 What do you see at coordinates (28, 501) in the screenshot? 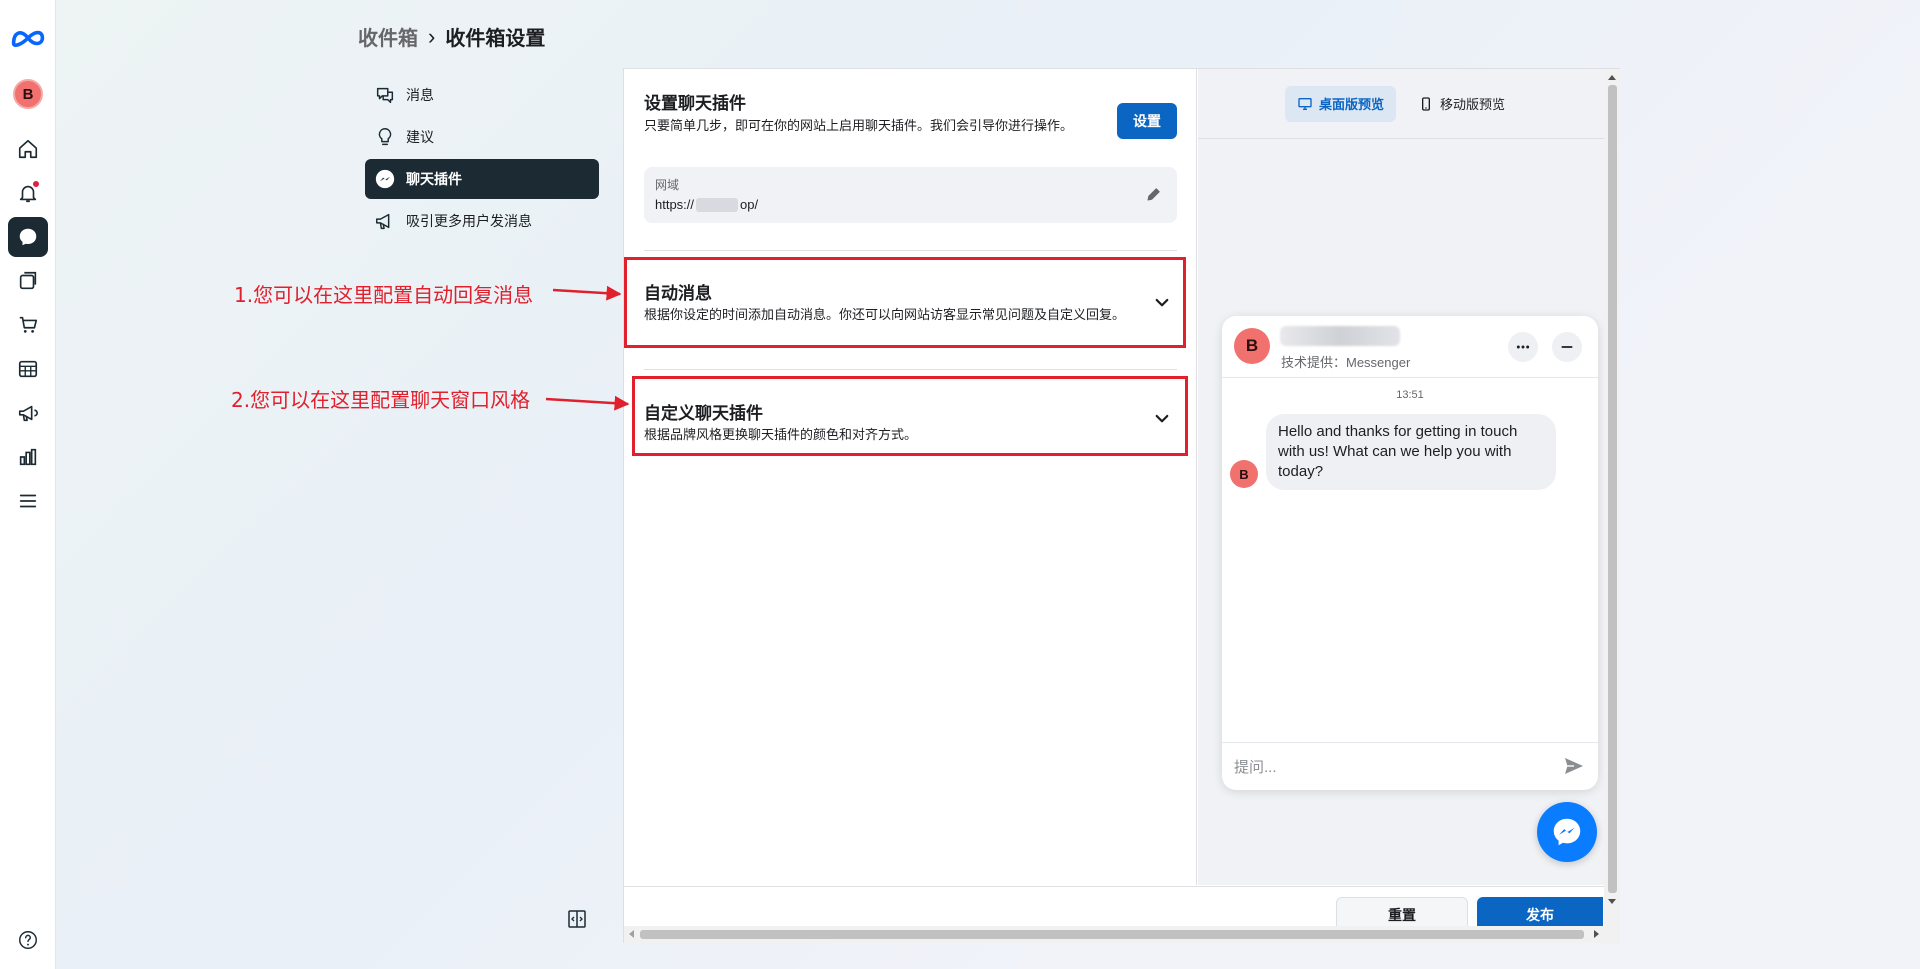
I see `menu-icon` at bounding box center [28, 501].